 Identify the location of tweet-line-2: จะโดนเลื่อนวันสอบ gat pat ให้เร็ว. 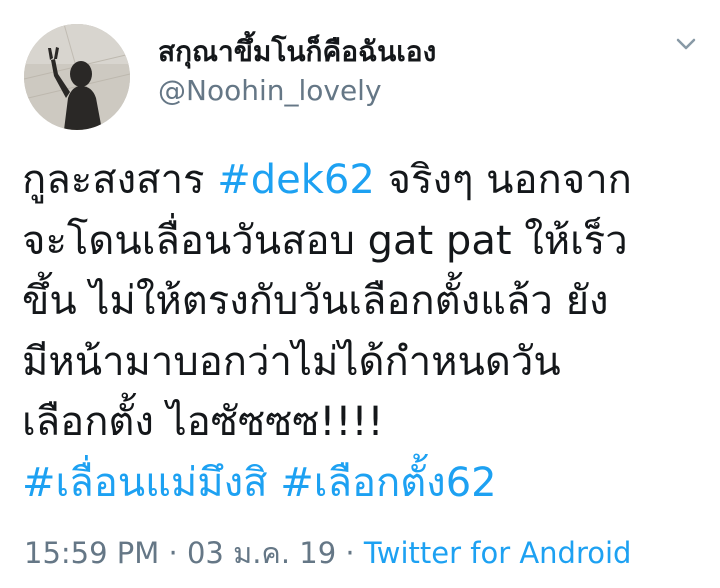
(325, 240).